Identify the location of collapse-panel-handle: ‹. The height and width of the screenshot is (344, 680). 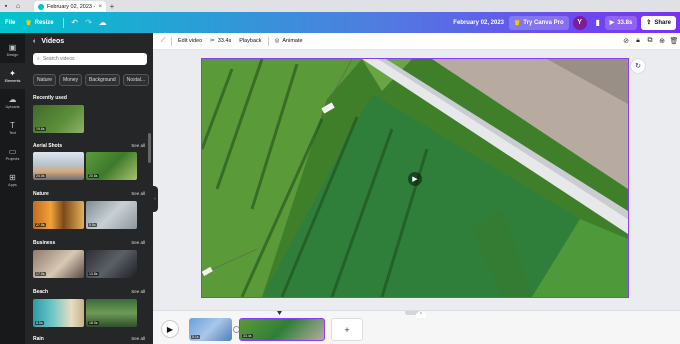
(155, 199).